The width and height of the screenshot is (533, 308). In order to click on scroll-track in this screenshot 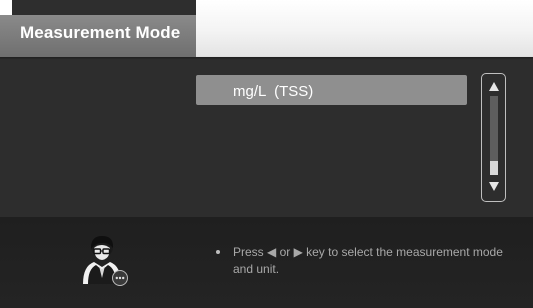, I will do `click(494, 135)`.